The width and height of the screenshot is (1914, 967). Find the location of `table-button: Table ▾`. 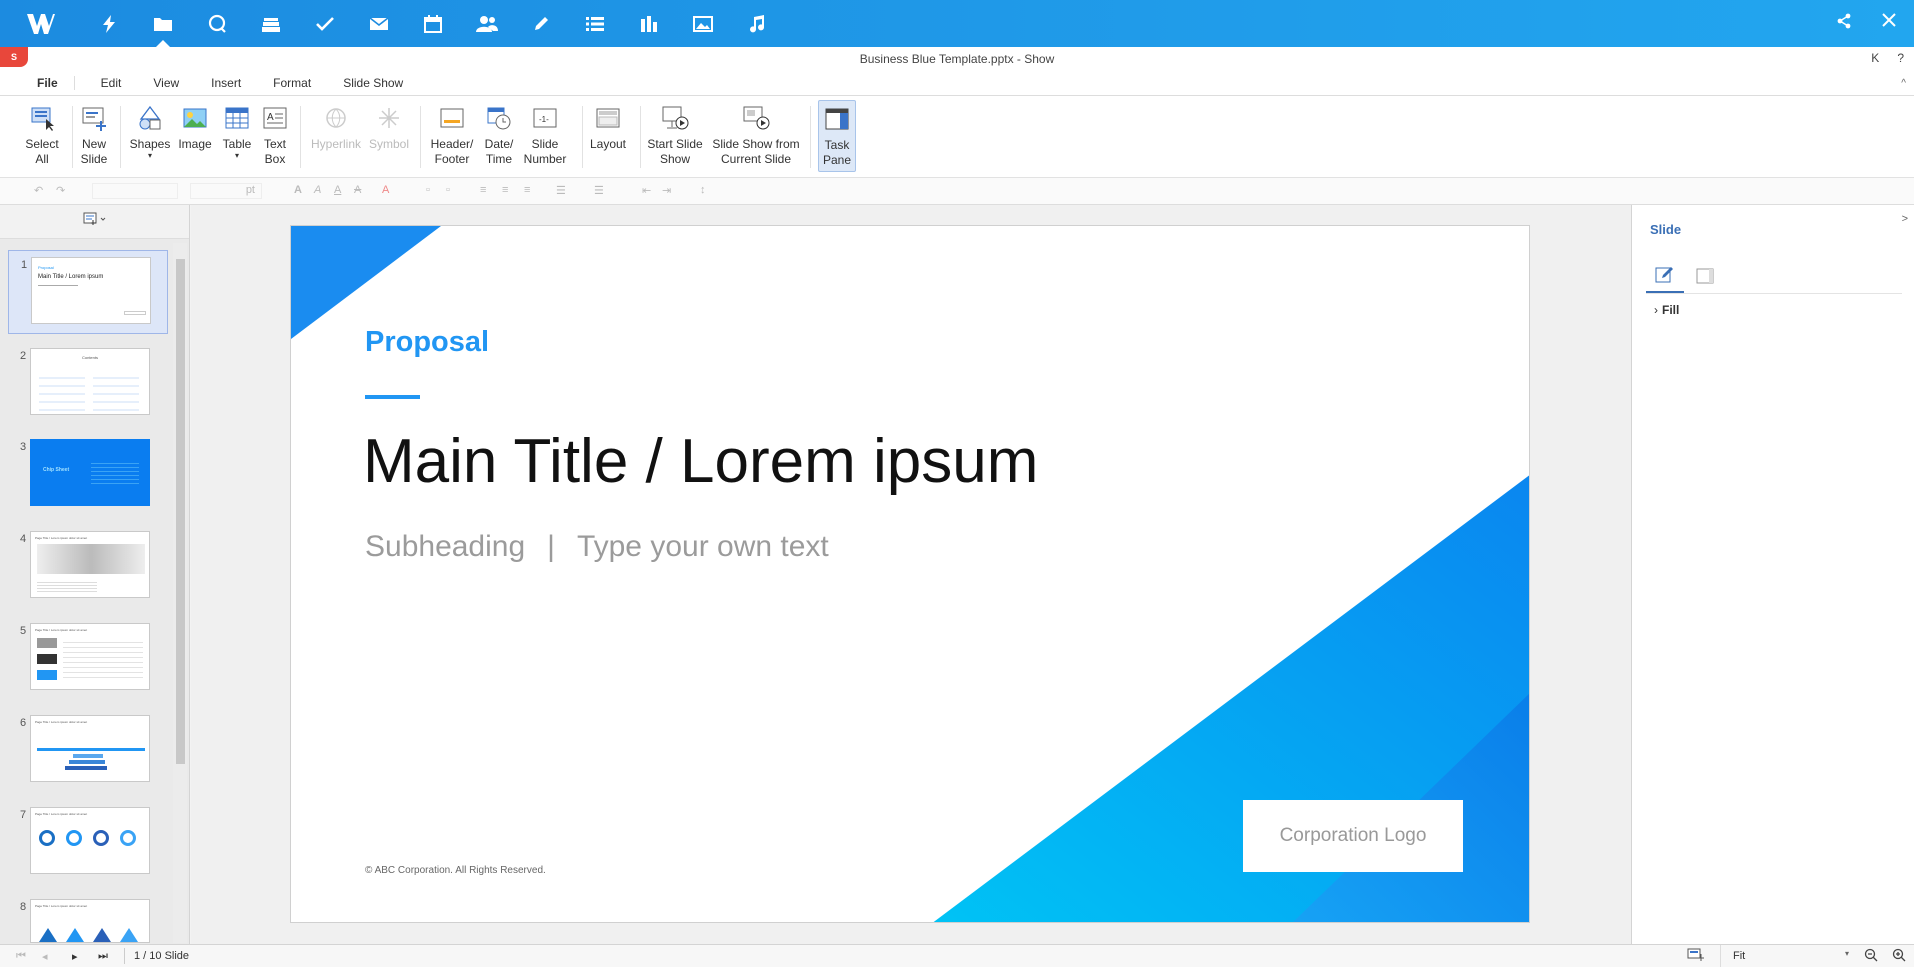

table-button: Table ▾ is located at coordinates (237, 136).